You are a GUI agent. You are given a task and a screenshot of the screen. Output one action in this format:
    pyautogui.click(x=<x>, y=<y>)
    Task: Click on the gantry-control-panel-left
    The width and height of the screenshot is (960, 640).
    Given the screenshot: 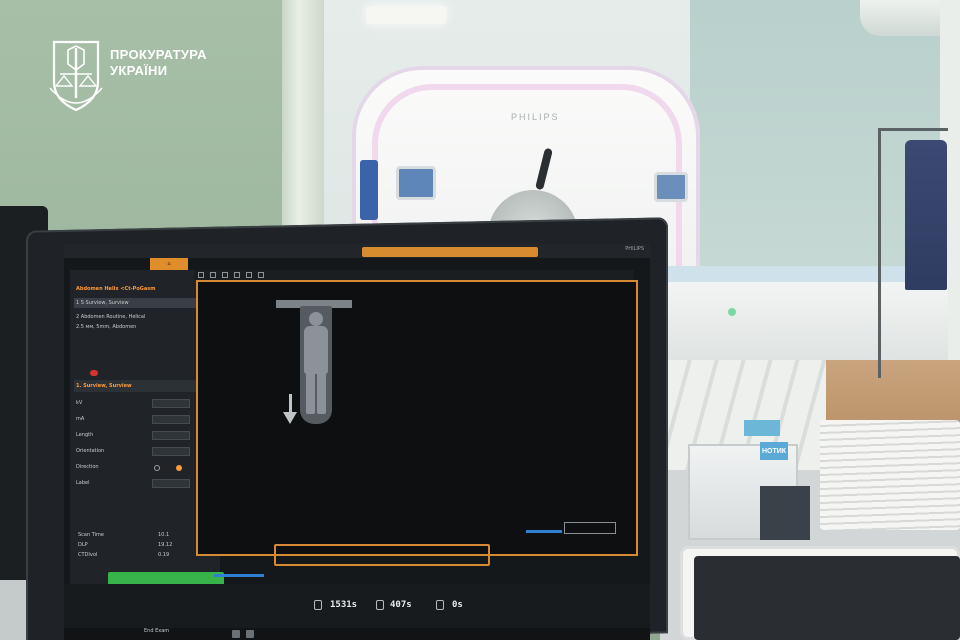 What is the action you would take?
    pyautogui.click(x=416, y=183)
    